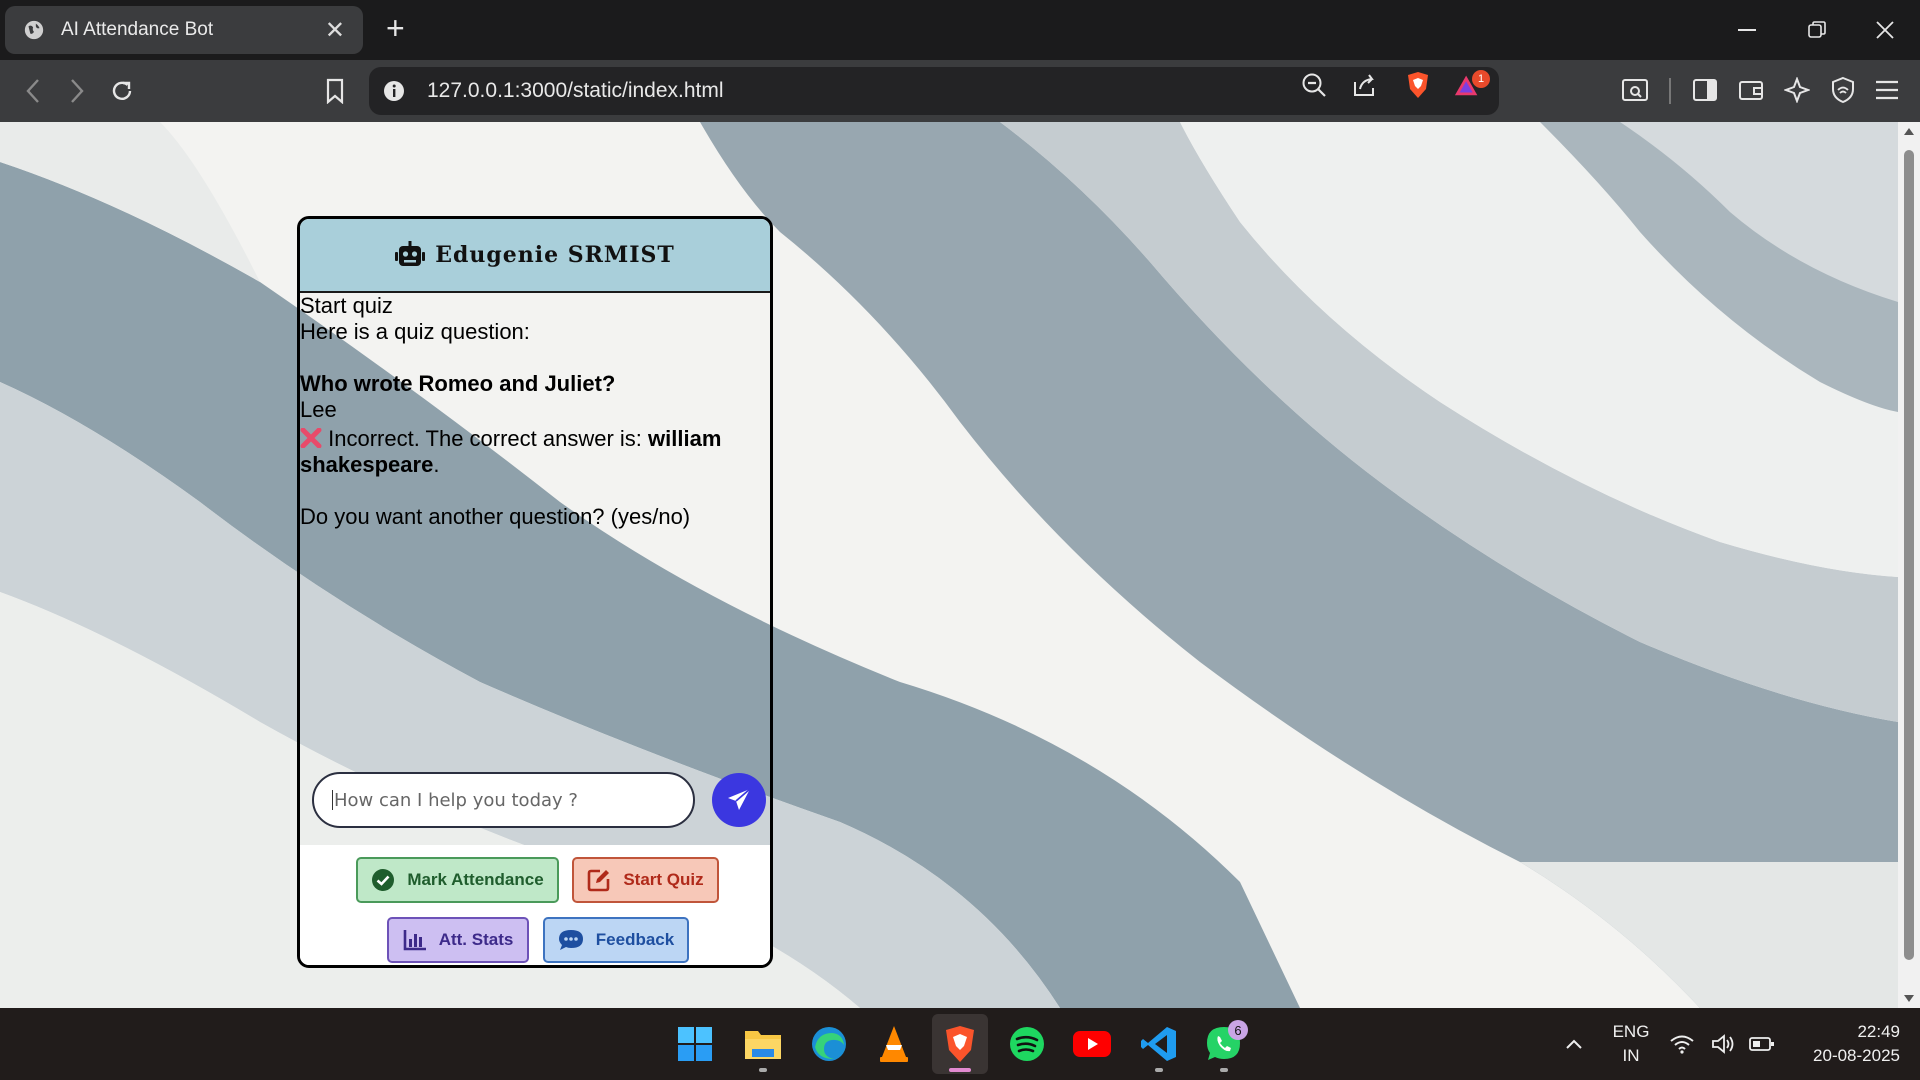 This screenshot has height=1080, width=1920. What do you see at coordinates (332, 800) in the screenshot?
I see `input-cursor` at bounding box center [332, 800].